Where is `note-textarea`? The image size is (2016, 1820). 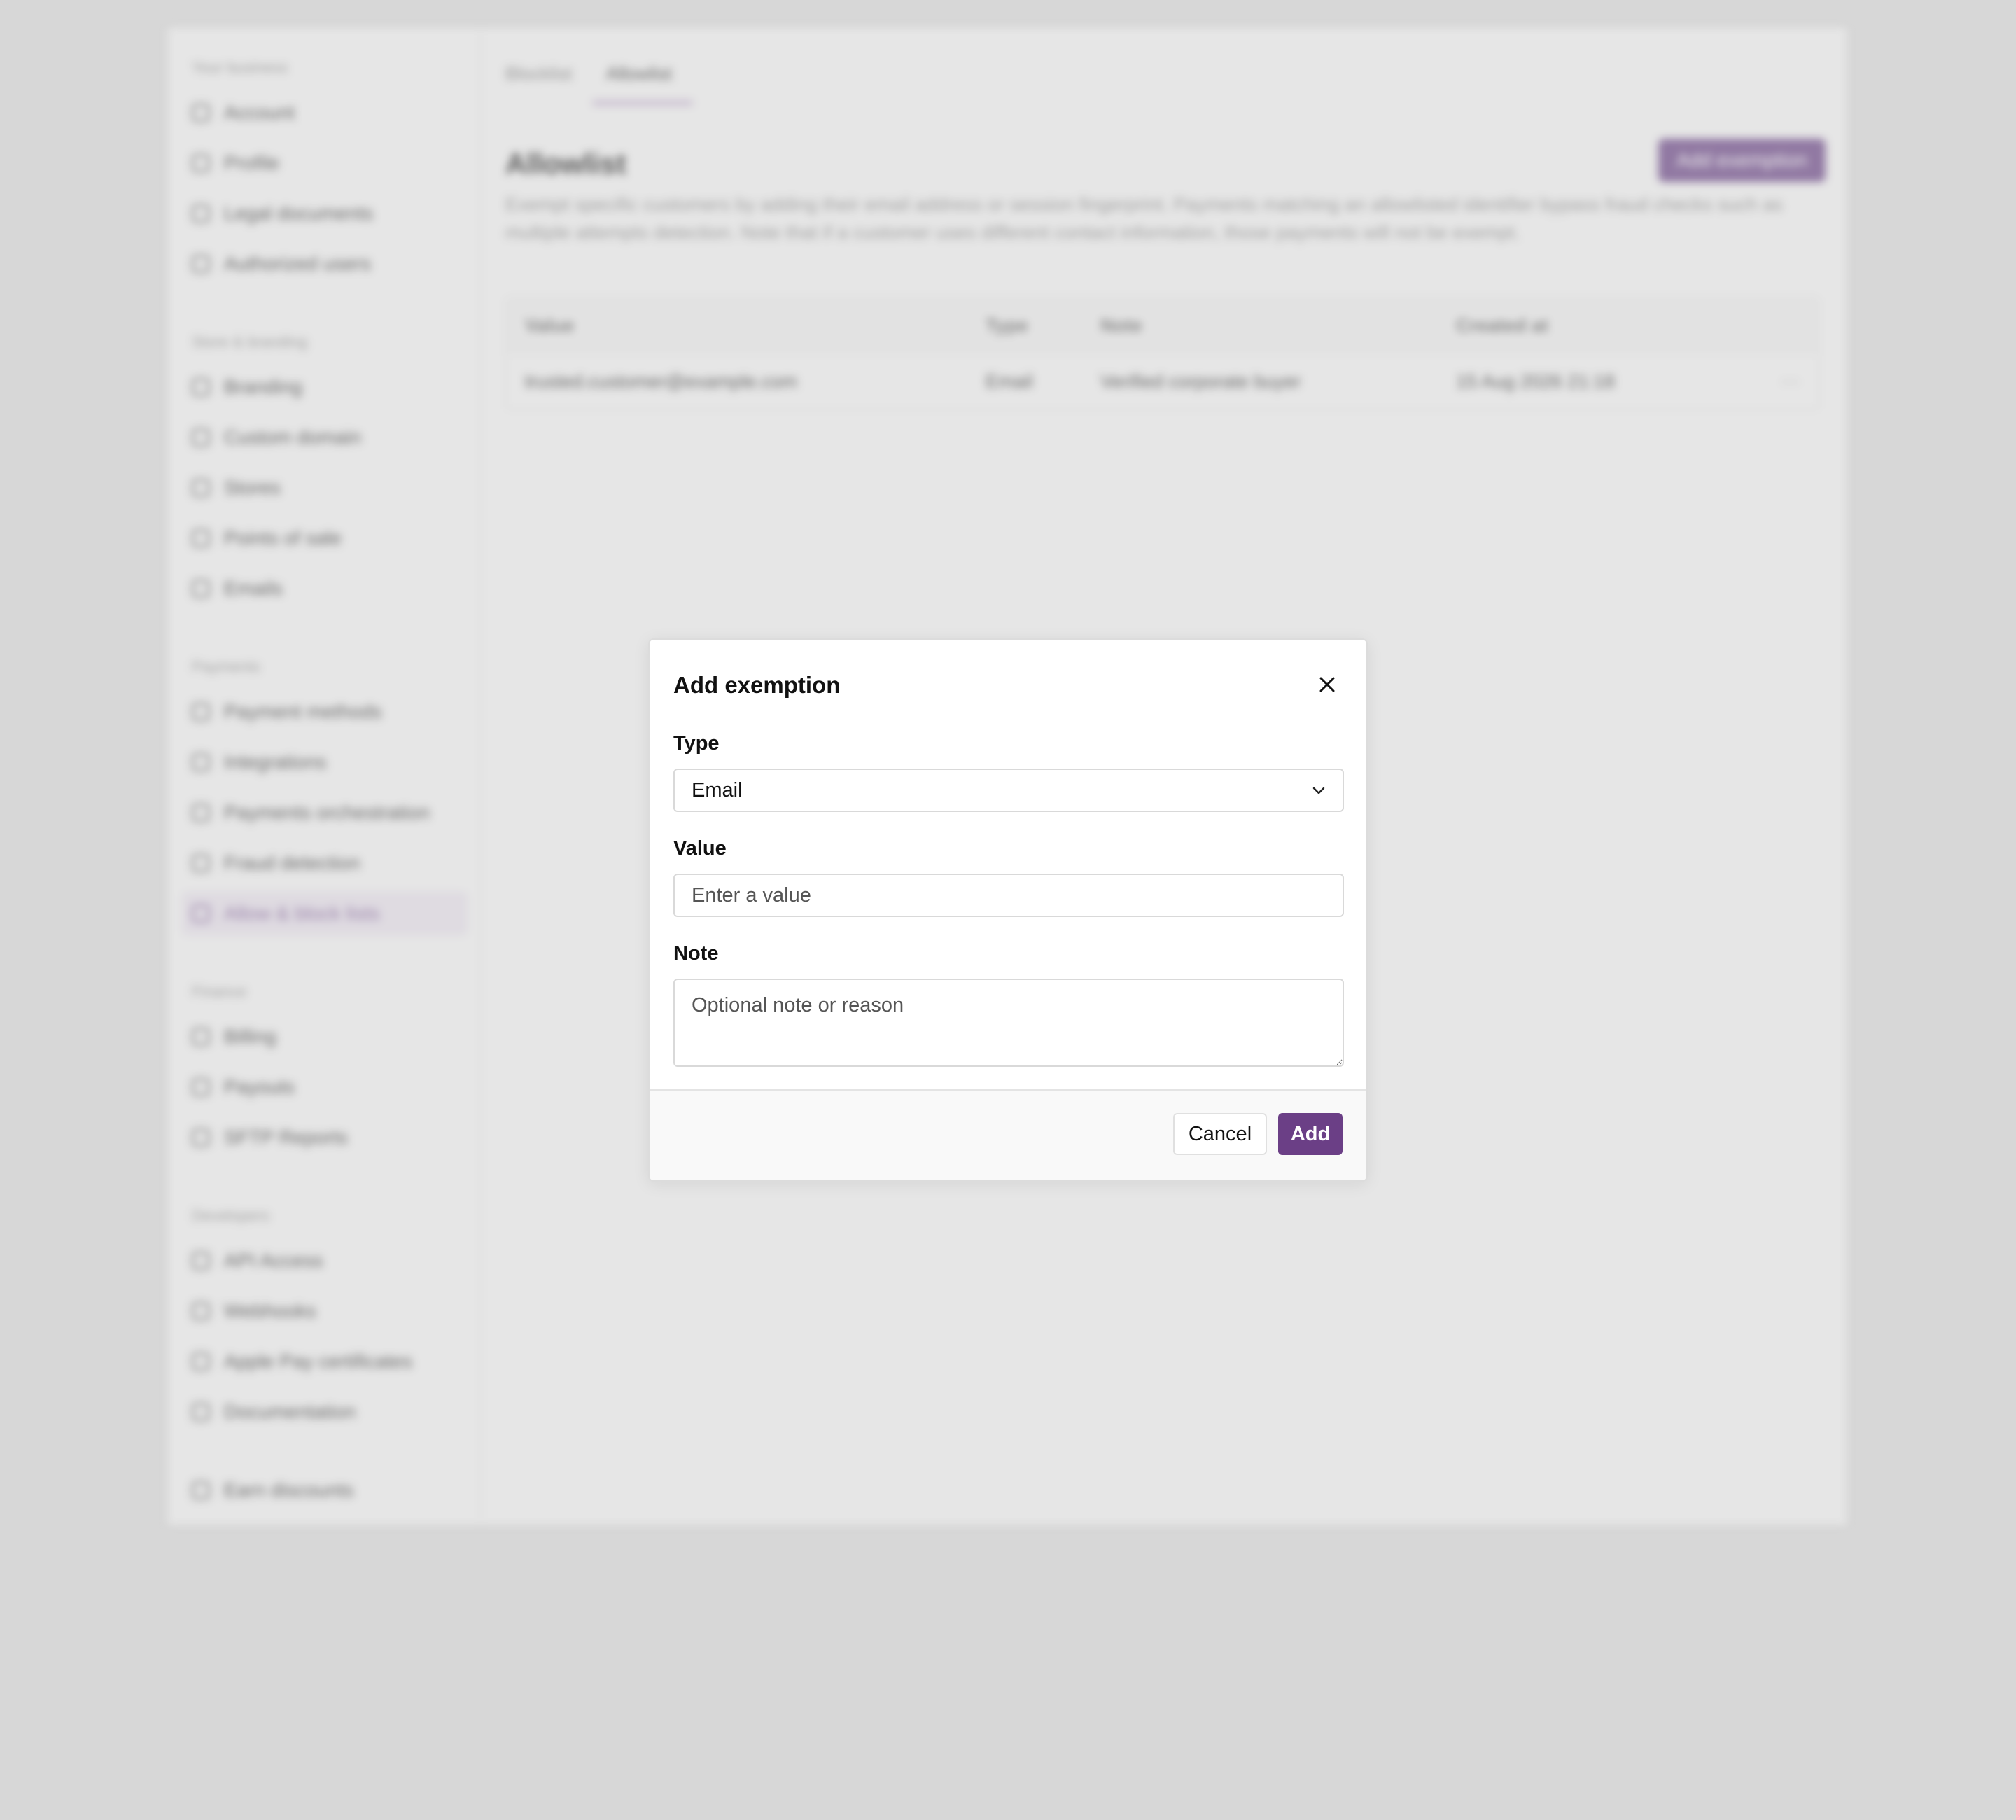
note-textarea is located at coordinates (1008, 1023).